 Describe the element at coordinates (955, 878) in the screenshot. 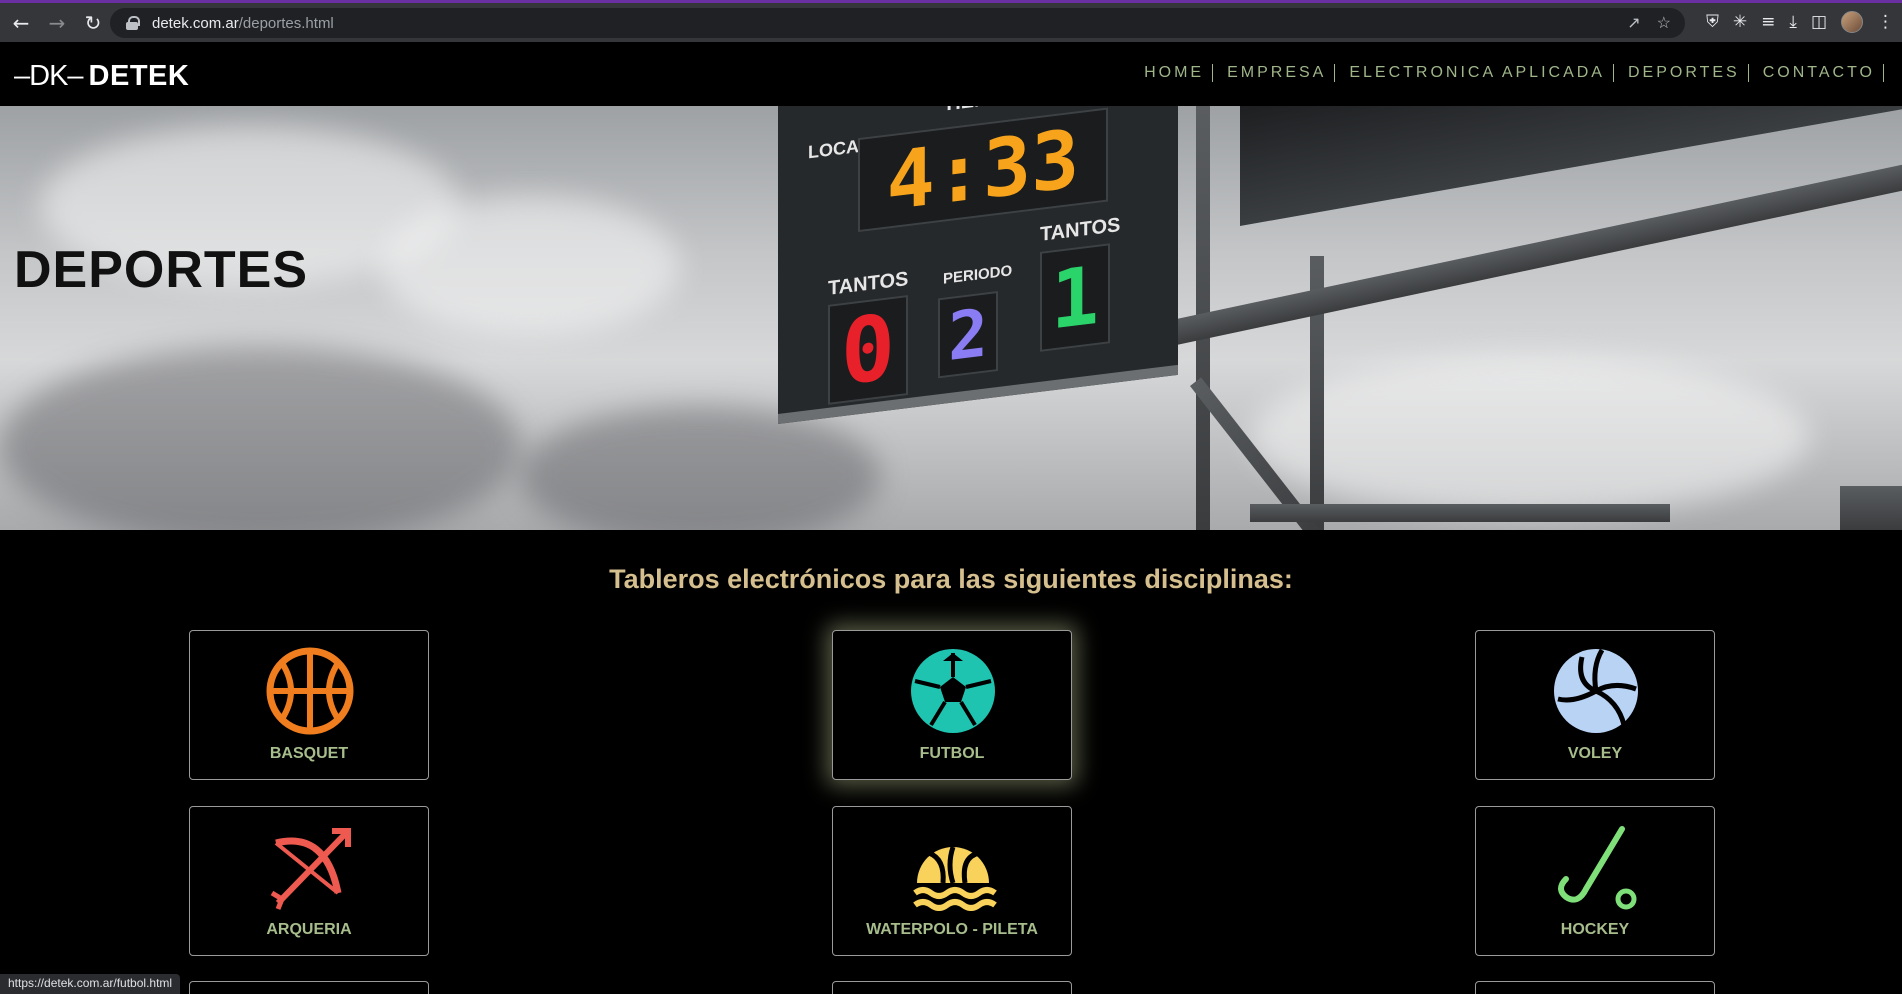

I see `waterpolo-icon` at that location.